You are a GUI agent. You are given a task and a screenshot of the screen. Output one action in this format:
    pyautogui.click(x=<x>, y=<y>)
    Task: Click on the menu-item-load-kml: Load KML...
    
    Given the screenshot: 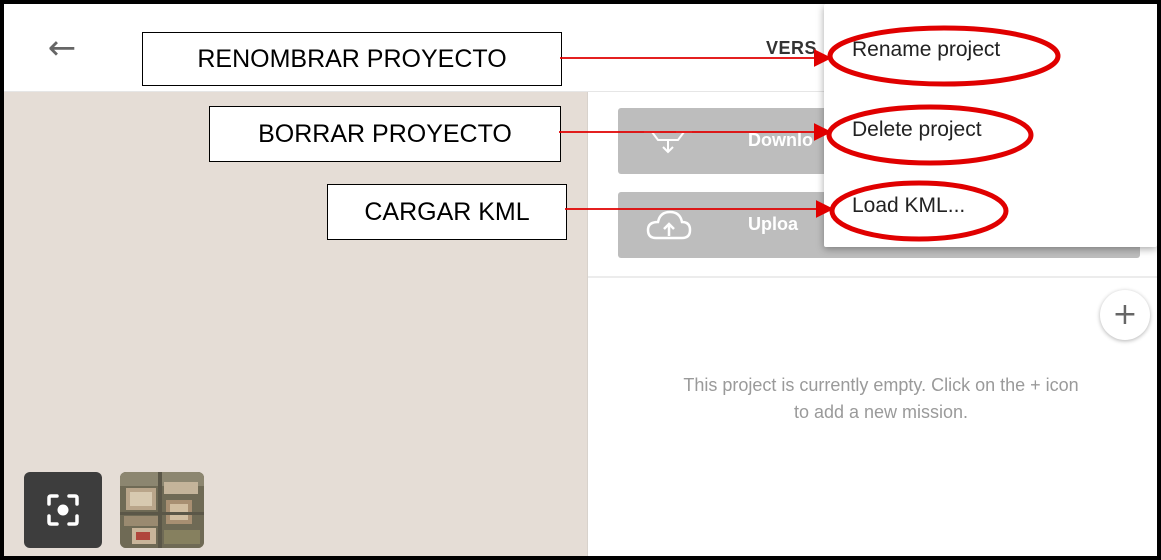 What is the action you would take?
    pyautogui.click(x=908, y=206)
    